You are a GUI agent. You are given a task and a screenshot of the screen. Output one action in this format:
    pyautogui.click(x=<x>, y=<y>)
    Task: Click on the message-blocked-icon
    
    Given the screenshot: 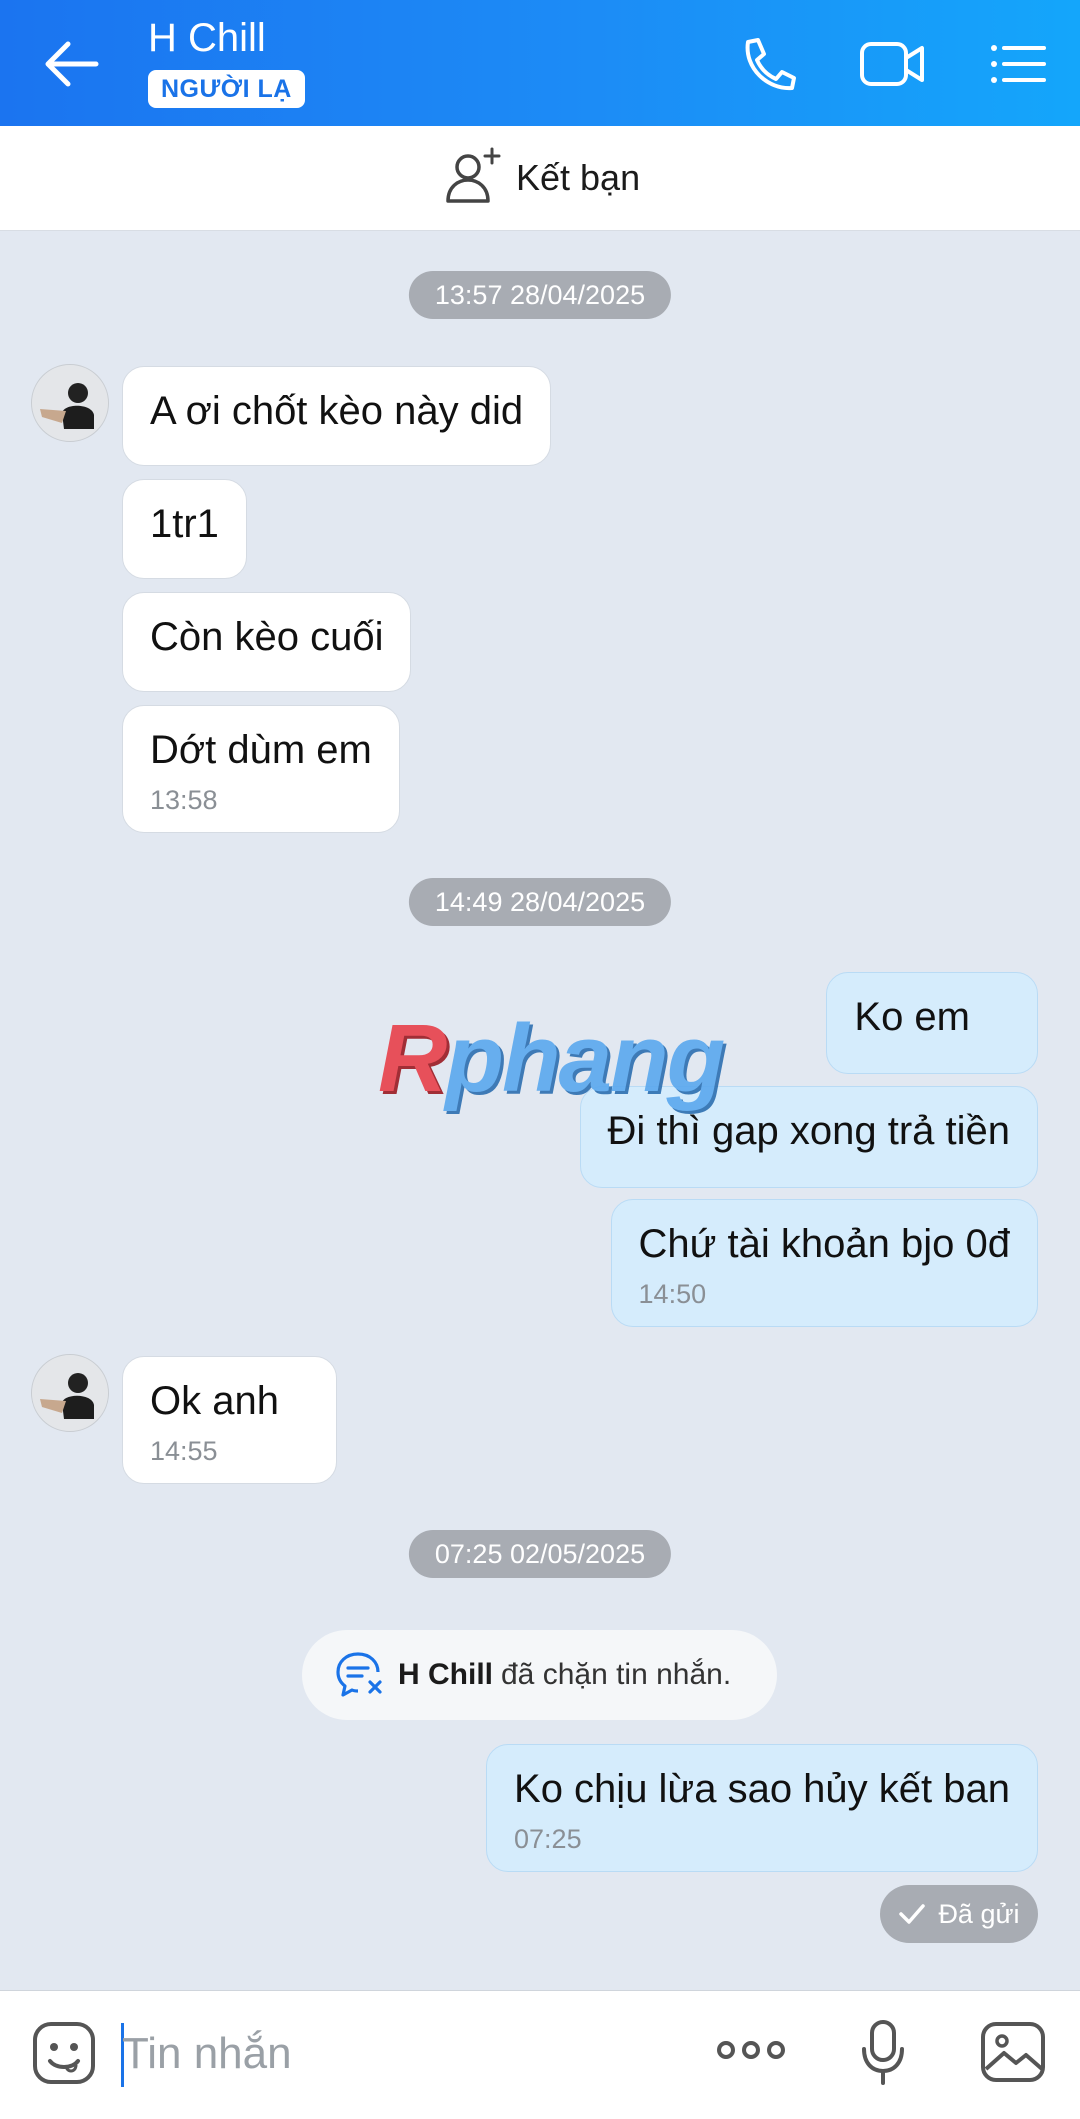 What is the action you would take?
    pyautogui.click(x=360, y=1675)
    